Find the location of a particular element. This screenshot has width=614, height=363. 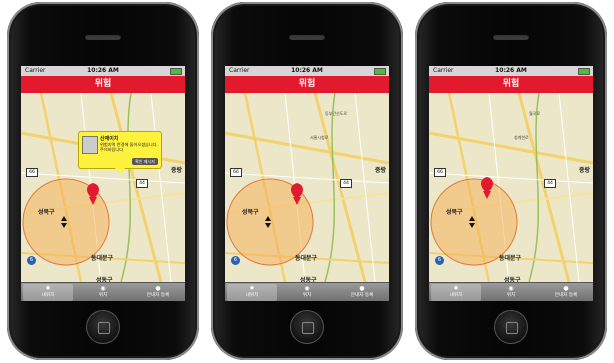

avatar is located at coordinates (90, 145).